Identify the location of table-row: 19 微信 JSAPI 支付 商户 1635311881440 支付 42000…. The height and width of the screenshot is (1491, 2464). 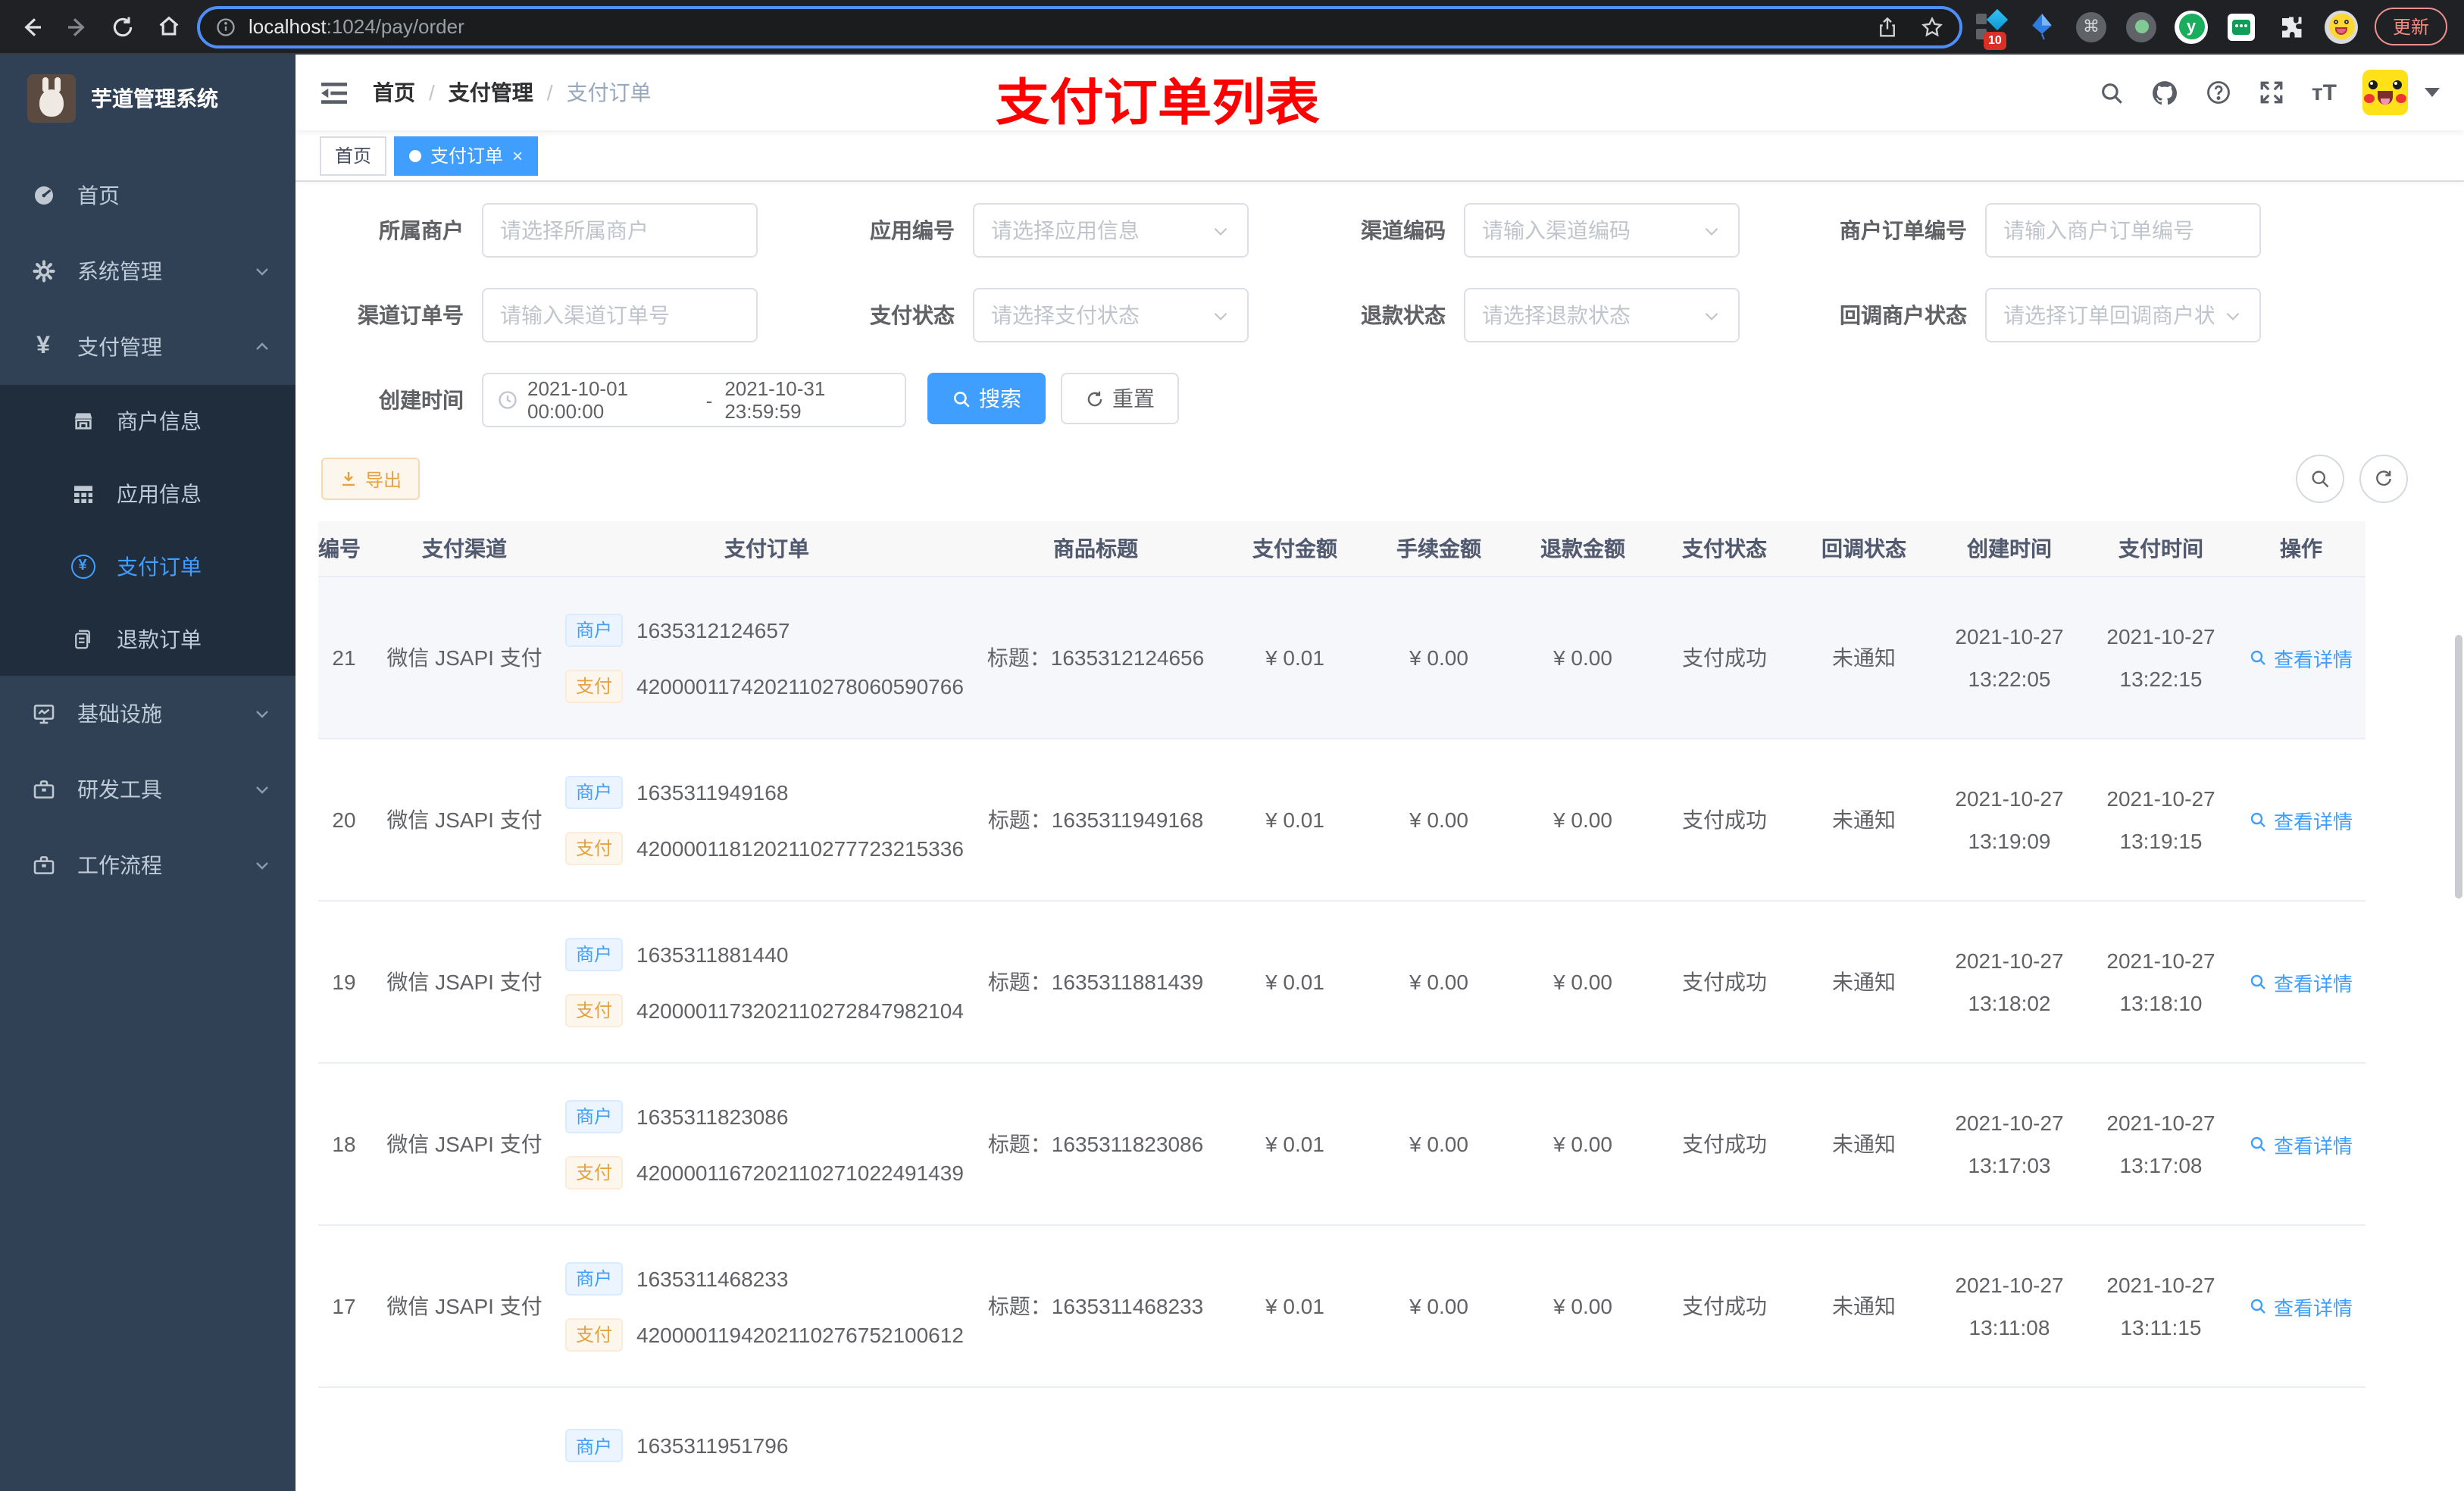
(1342, 983).